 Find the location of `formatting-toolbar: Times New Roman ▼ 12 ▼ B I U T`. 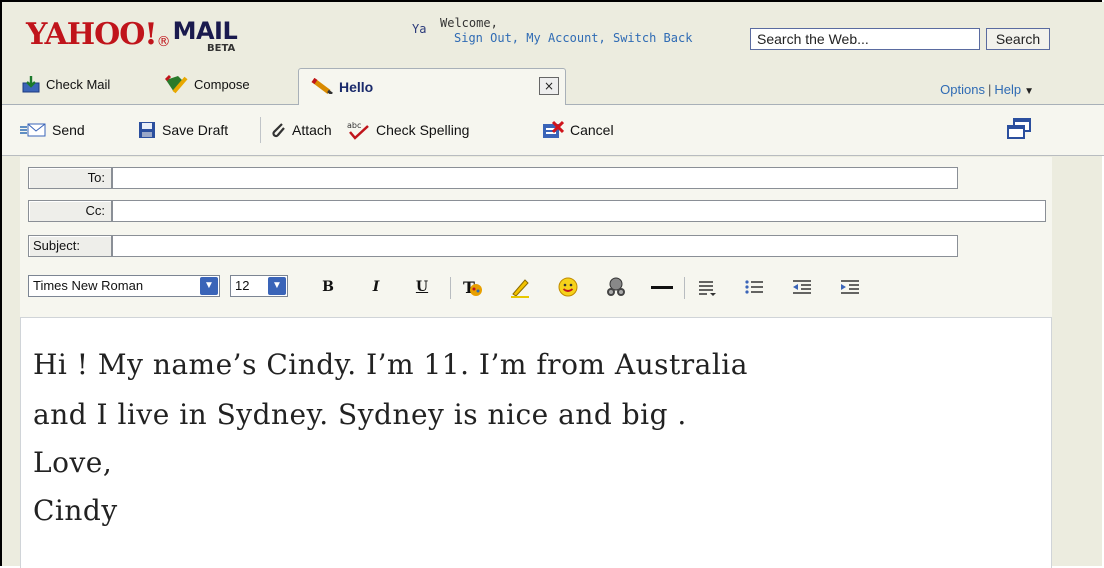

formatting-toolbar: Times New Roman ▼ 12 ▼ B I U T is located at coordinates (533, 287).